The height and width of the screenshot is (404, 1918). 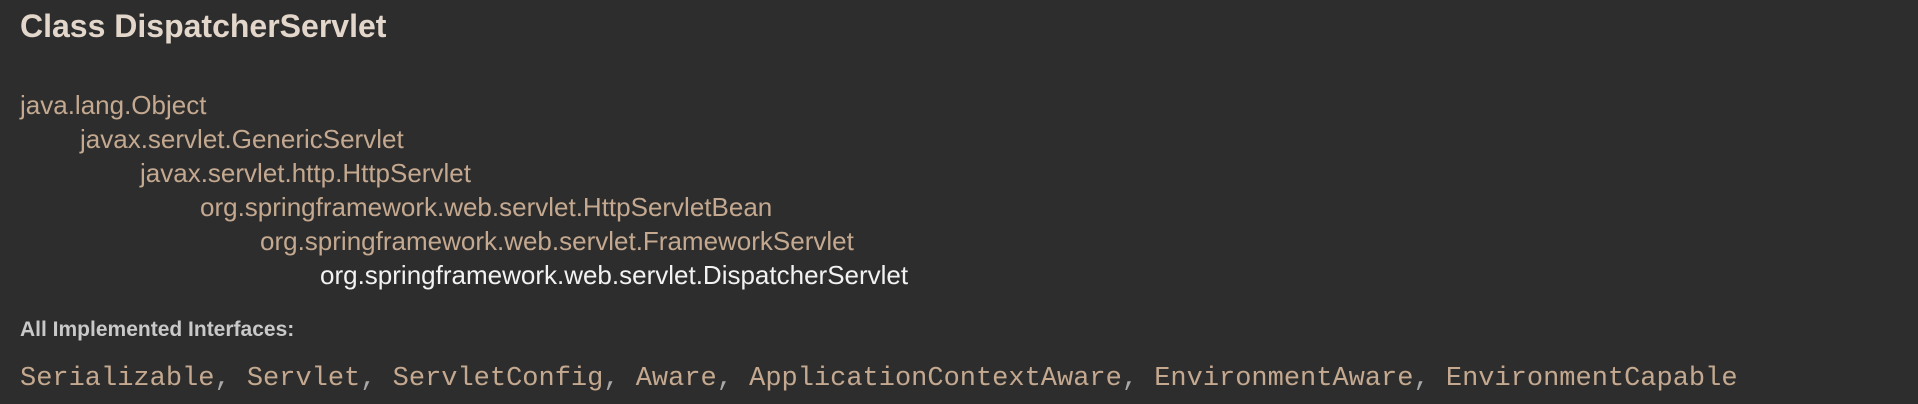 I want to click on inheritance-item: java.lang.Object, so click(x=464, y=105).